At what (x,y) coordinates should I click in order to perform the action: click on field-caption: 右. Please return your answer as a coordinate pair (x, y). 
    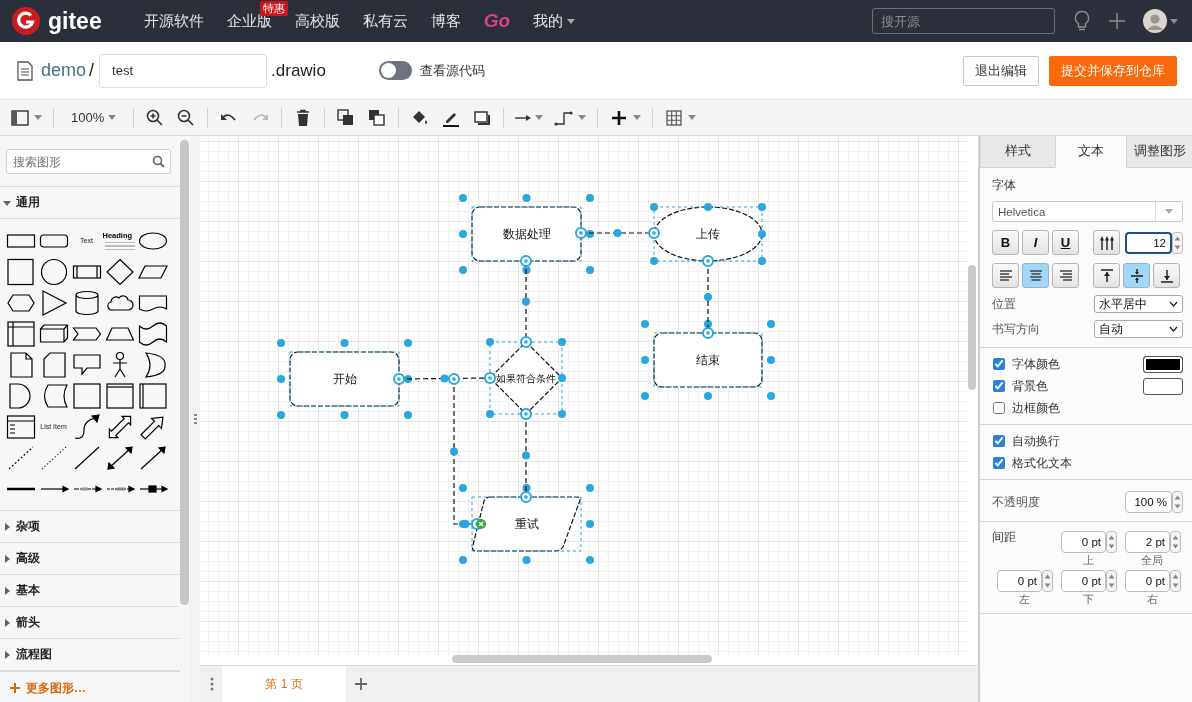
    Looking at the image, I should click on (1152, 599).